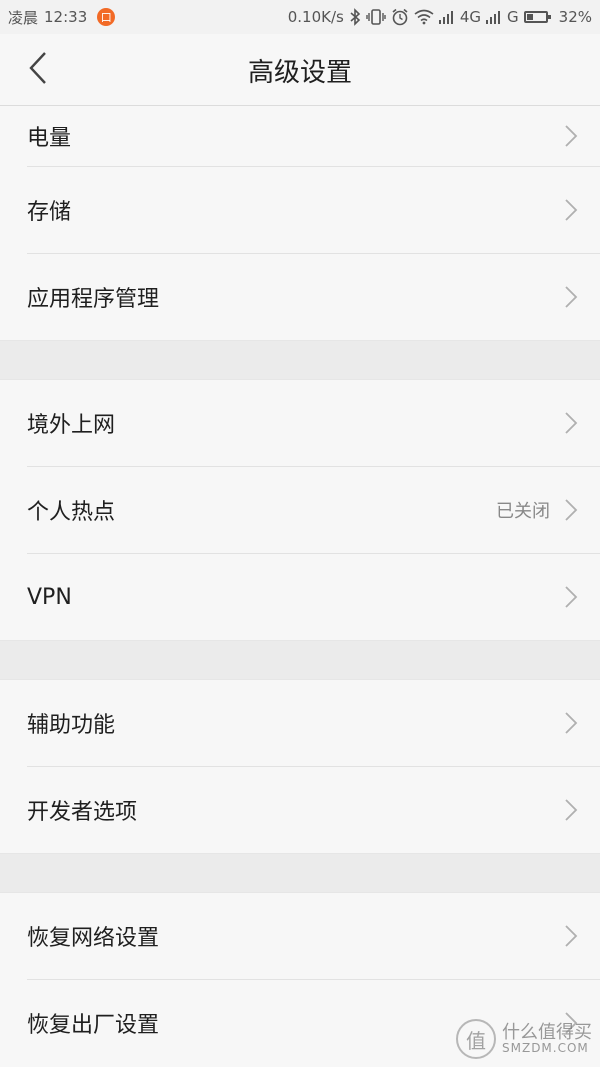 This screenshot has height=1067, width=600. Describe the element at coordinates (49, 138) in the screenshot. I see `settings-item-label: 电量` at that location.